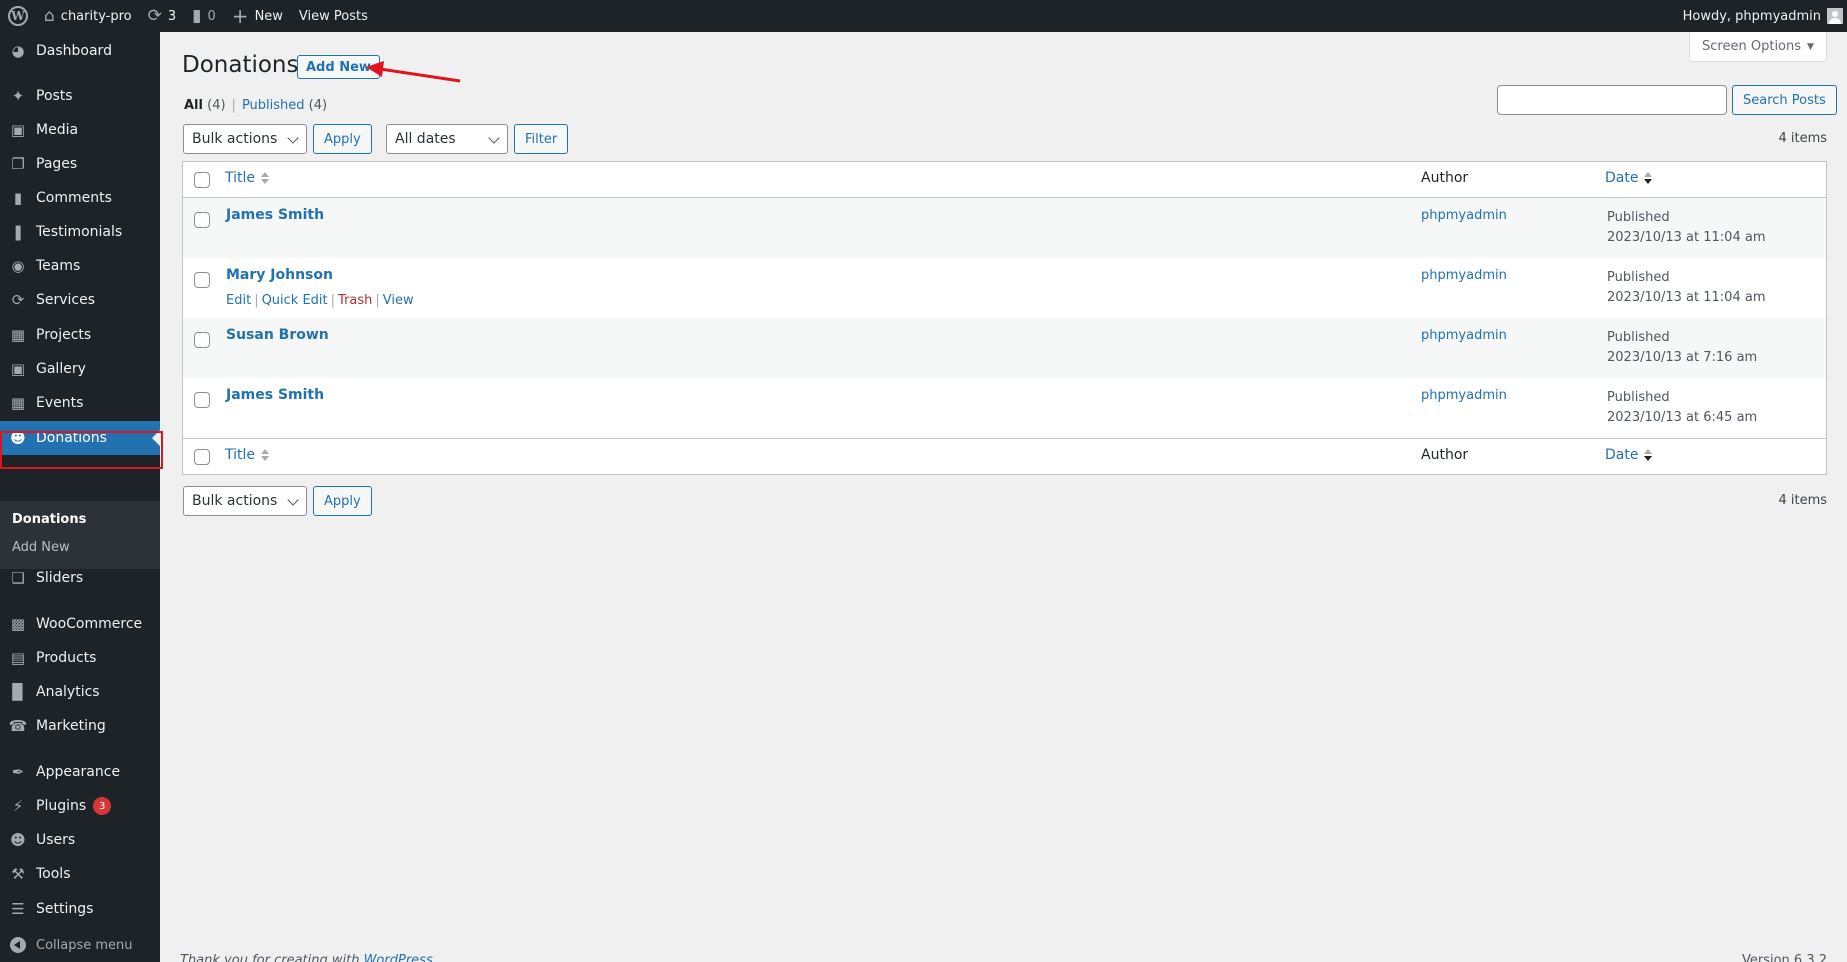  Describe the element at coordinates (18, 403) in the screenshot. I see `grid-icon: ▦` at that location.